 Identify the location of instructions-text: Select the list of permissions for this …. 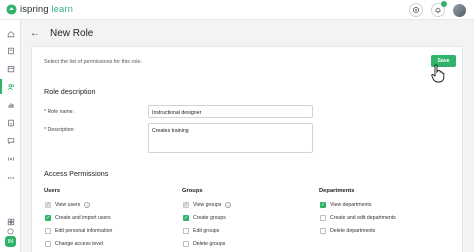
(93, 62).